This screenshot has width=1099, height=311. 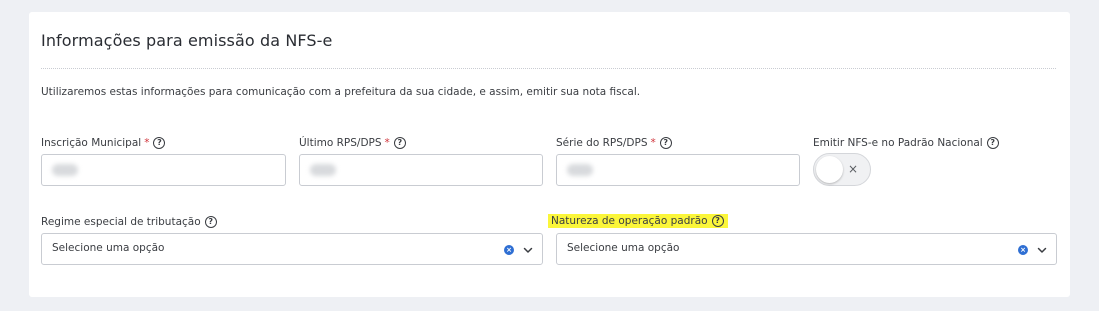 I want to click on ultimo-rps-input, so click(x=421, y=170).